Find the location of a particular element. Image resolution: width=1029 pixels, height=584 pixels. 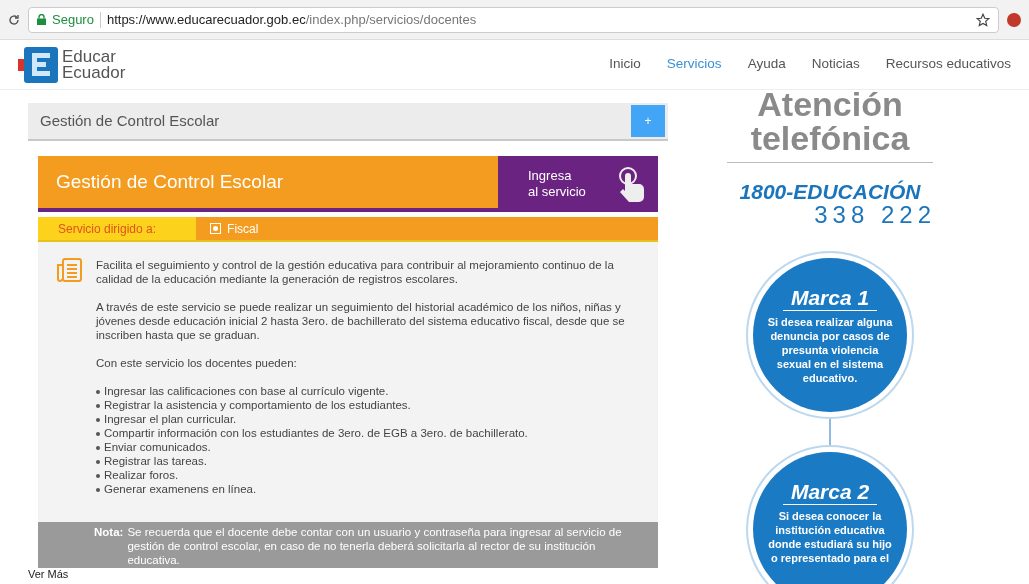

service-entry-button: Ingresa al servicio is located at coordinates (578, 184).